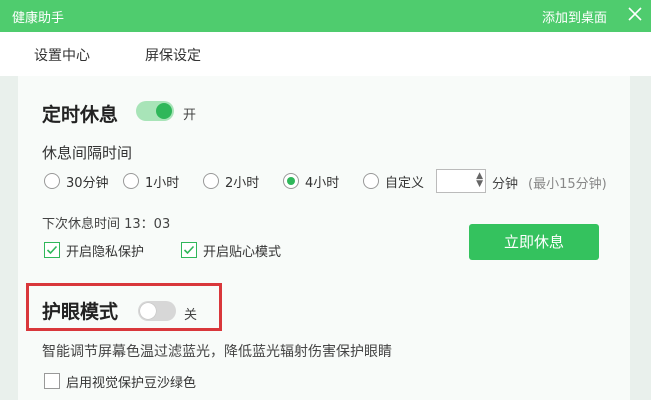 The width and height of the screenshot is (651, 400). Describe the element at coordinates (105, 252) in the screenshot. I see `checkbox-label: 开启隐私保护` at that location.